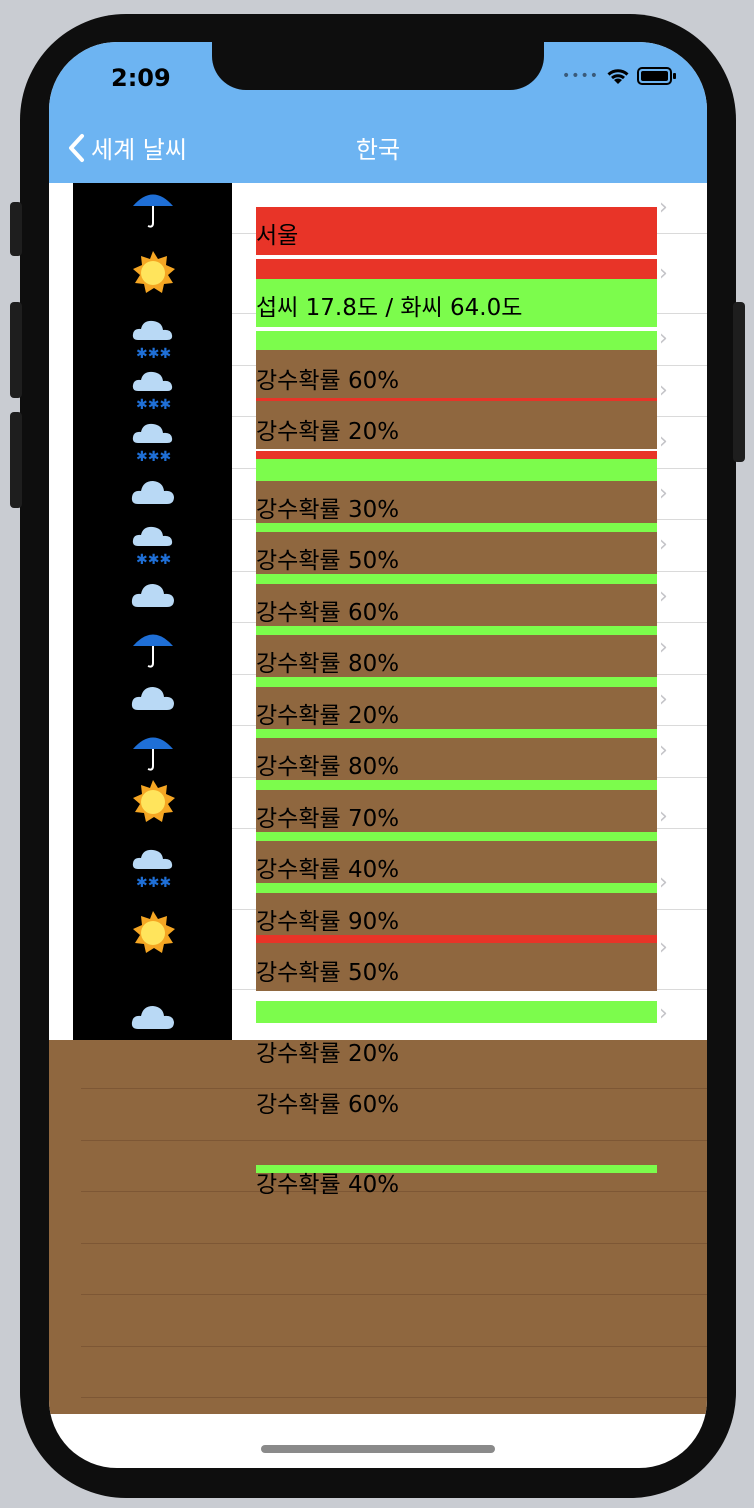  Describe the element at coordinates (277, 236) in the screenshot. I see `city-name: 서울` at that location.